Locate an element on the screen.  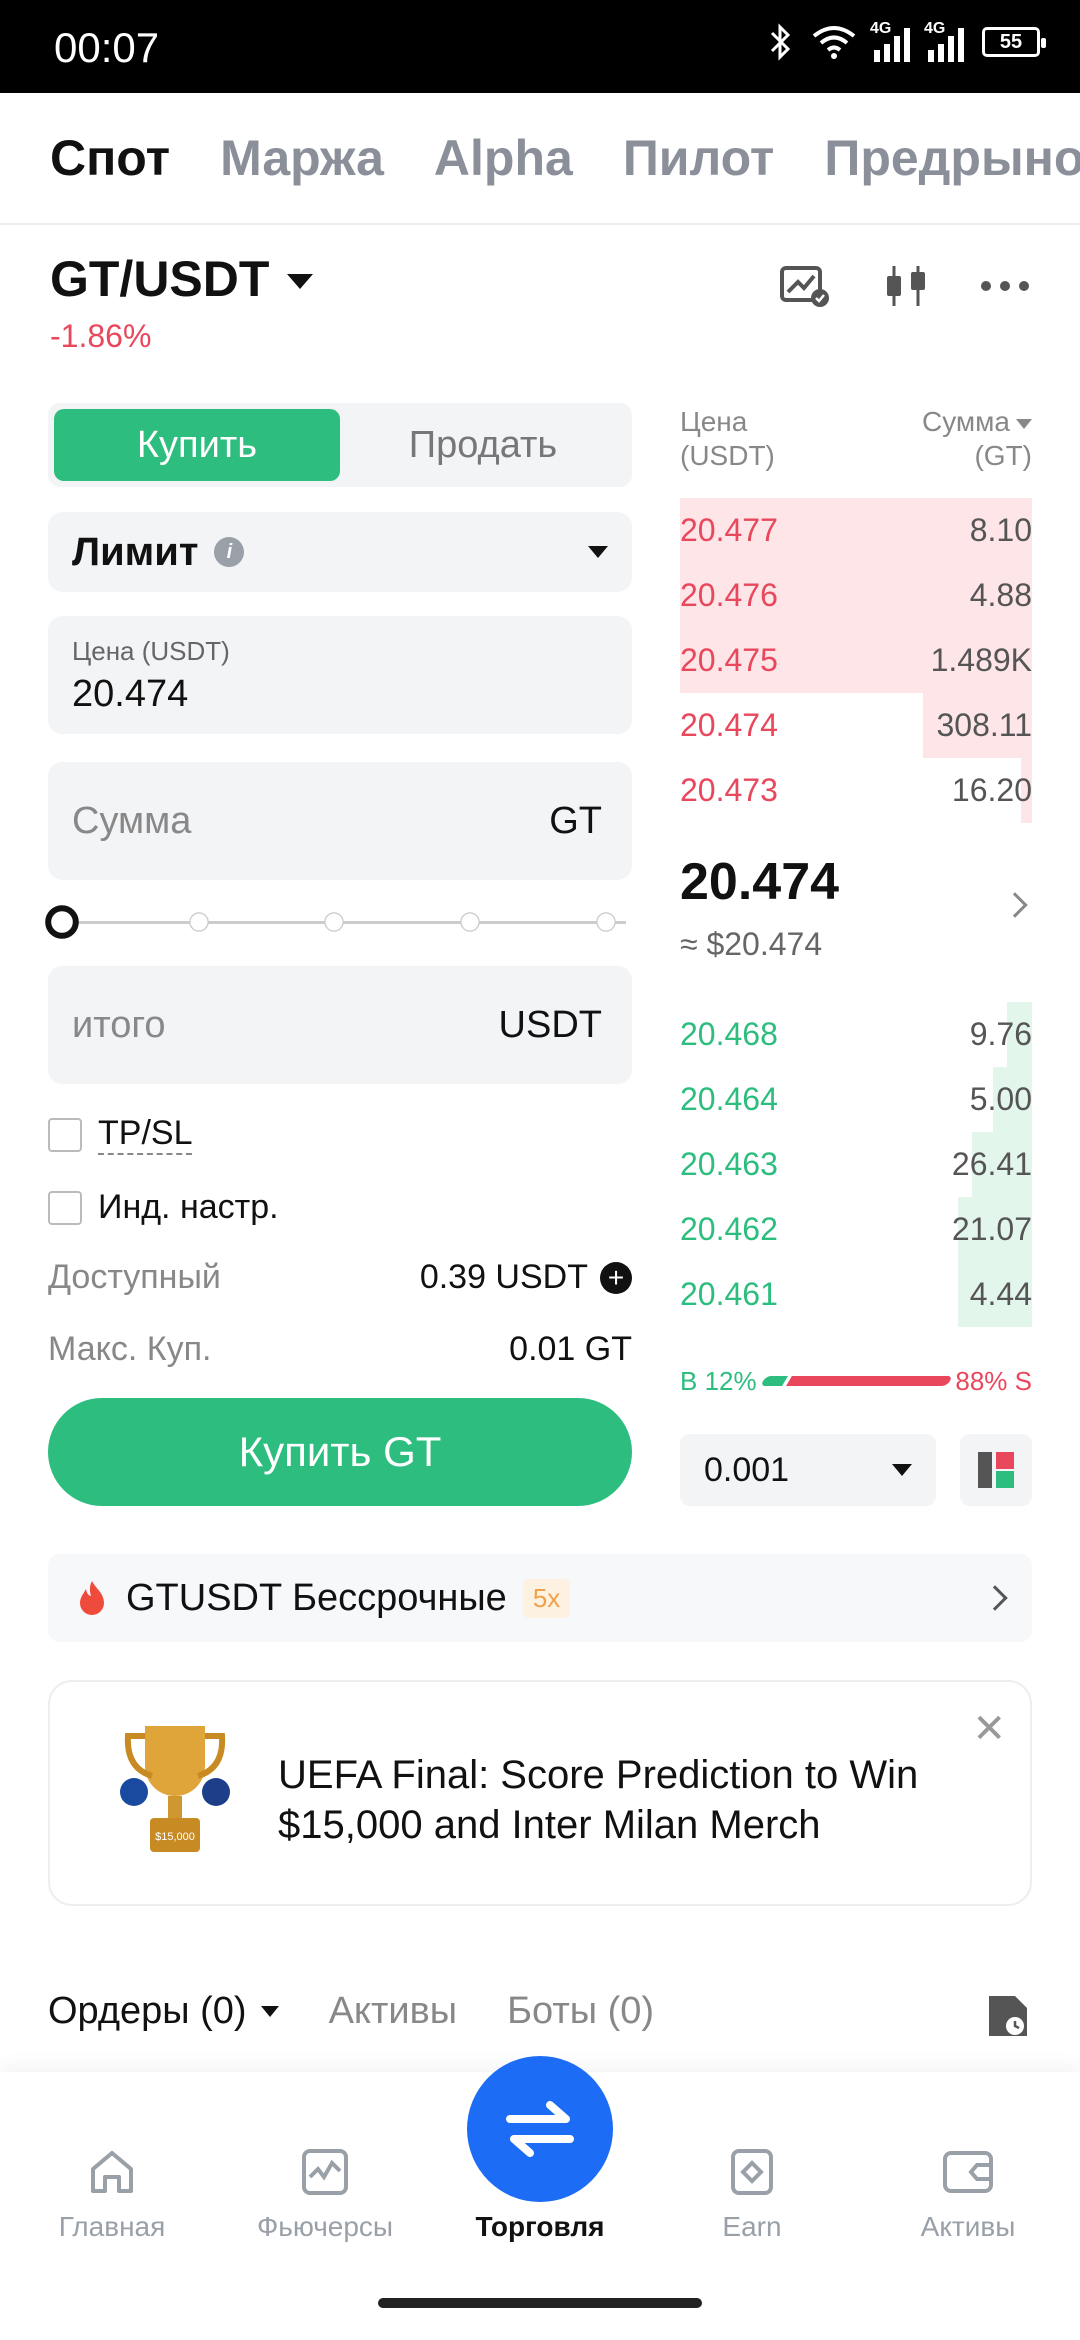
tab-pilot: Пилот is located at coordinates (699, 158).